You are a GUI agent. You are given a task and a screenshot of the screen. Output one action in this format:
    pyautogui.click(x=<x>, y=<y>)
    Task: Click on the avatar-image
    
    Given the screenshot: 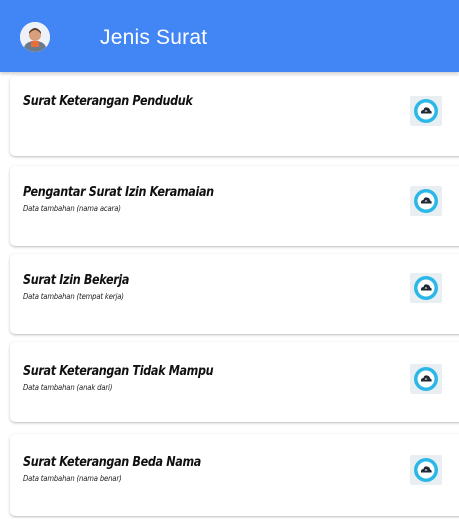 What is the action you would take?
    pyautogui.click(x=35, y=37)
    